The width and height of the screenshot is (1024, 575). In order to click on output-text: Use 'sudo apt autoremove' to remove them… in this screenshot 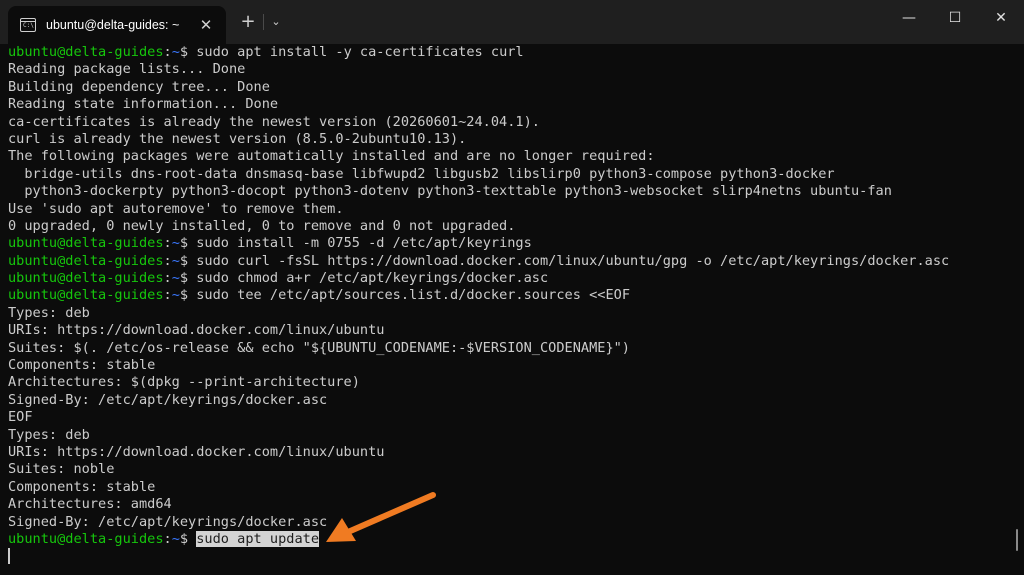, I will do `click(176, 208)`.